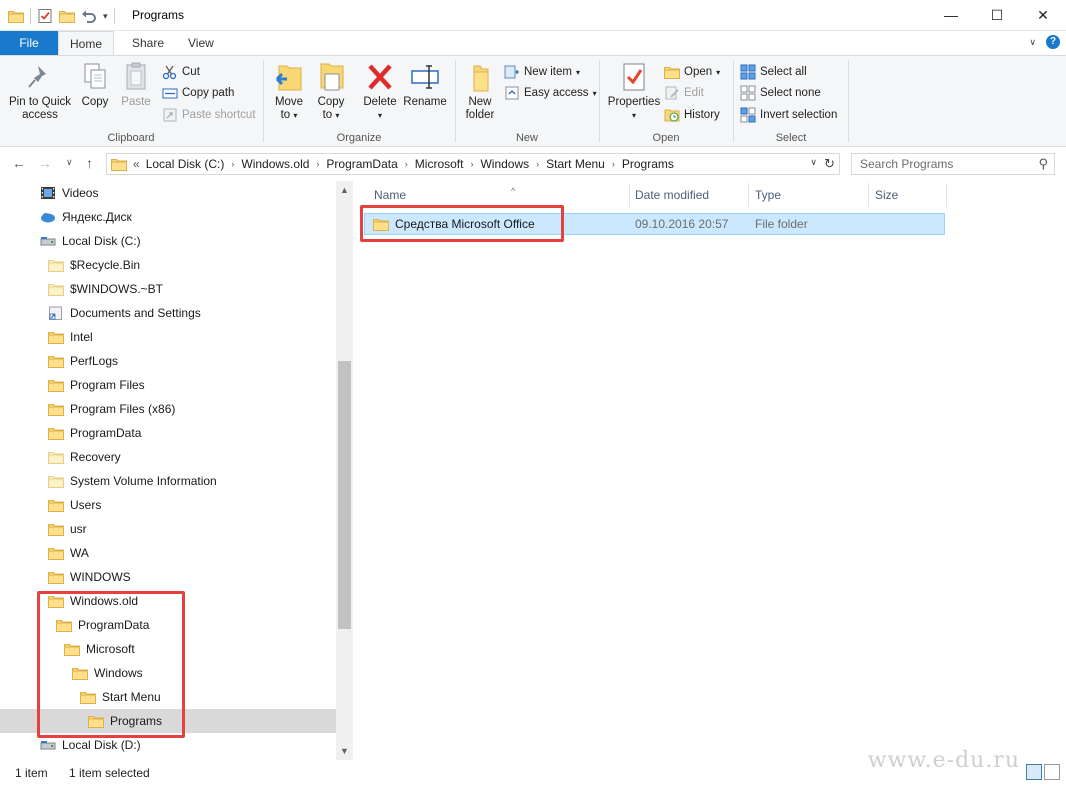 This screenshot has height=785, width=1066. What do you see at coordinates (951, 15) in the screenshot?
I see `minimize-button: —` at bounding box center [951, 15].